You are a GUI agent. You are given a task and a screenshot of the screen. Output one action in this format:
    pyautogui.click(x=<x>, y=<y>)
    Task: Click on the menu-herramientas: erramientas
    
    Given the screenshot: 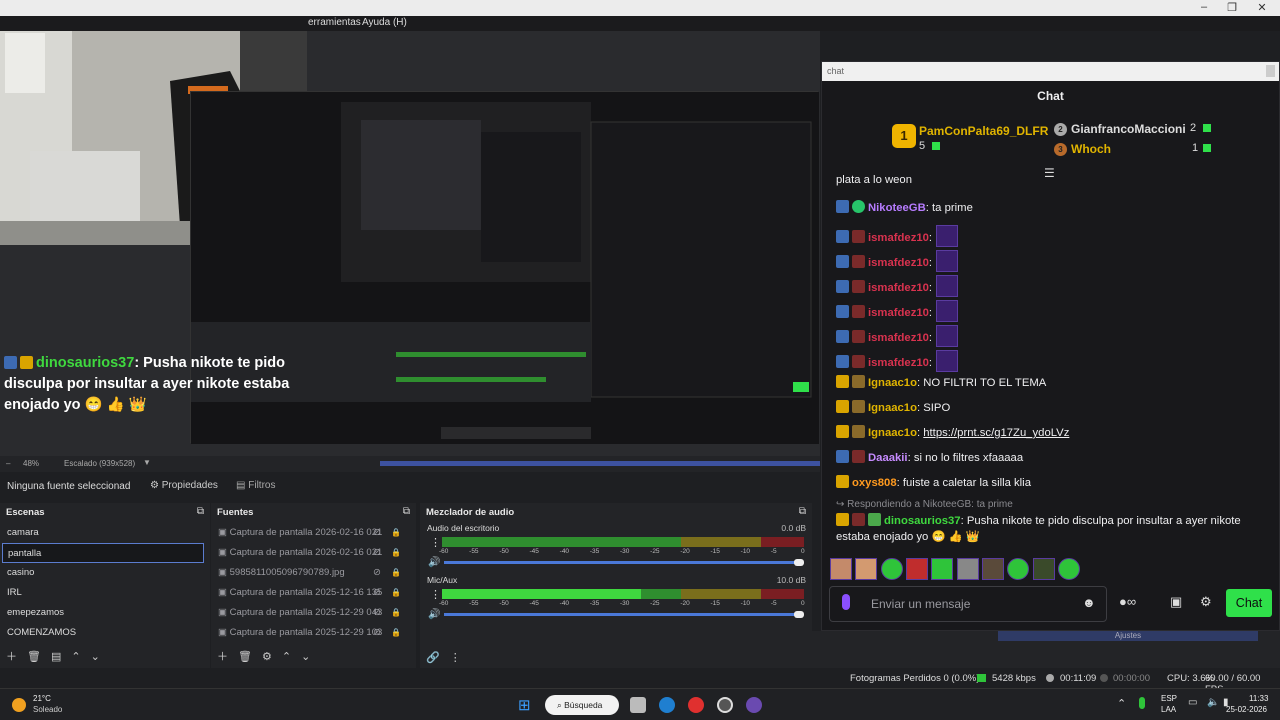 What is the action you would take?
    pyautogui.click(x=334, y=22)
    